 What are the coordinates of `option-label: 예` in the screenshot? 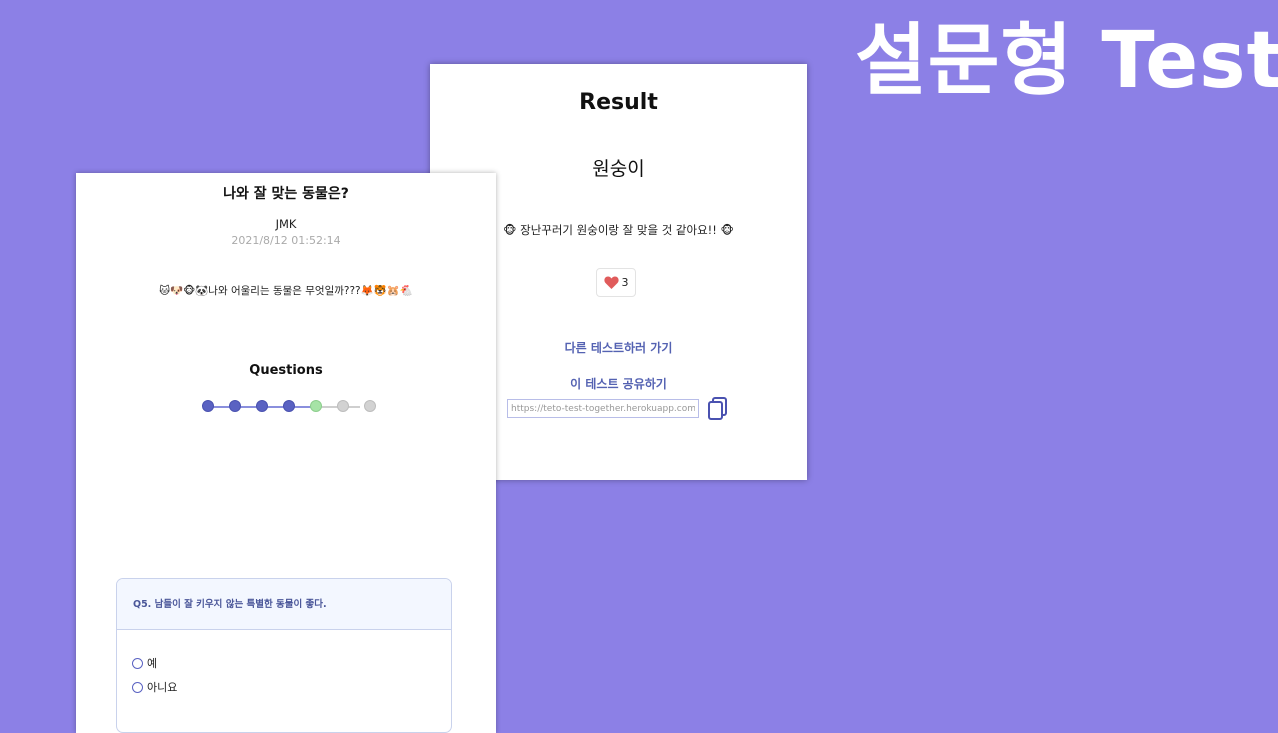 It's located at (152, 663).